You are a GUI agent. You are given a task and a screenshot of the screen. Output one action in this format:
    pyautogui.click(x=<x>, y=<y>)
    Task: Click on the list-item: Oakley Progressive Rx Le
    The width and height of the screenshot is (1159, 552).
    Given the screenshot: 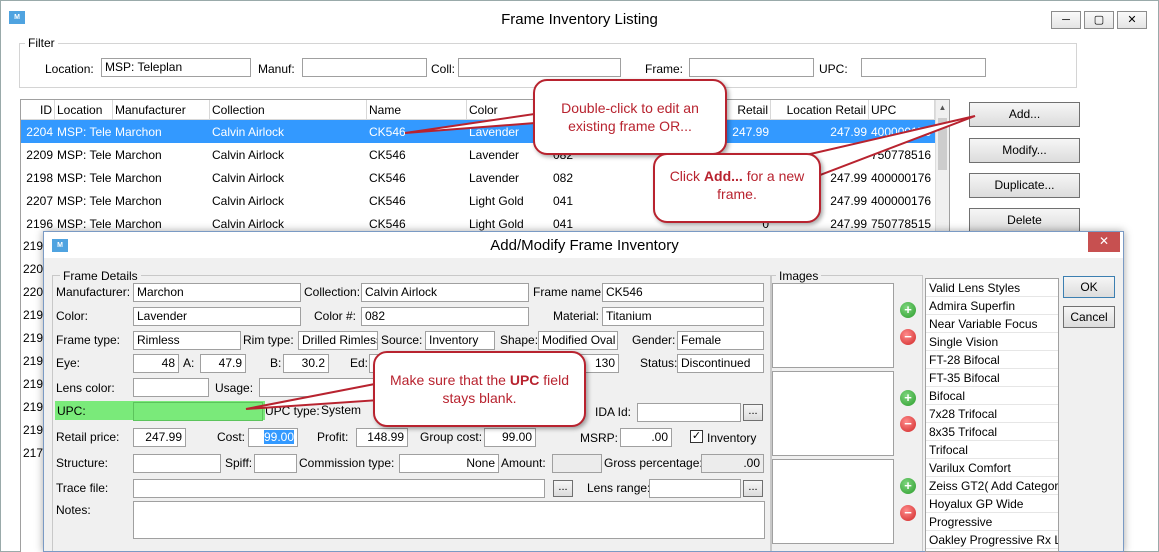 What is the action you would take?
    pyautogui.click(x=992, y=540)
    